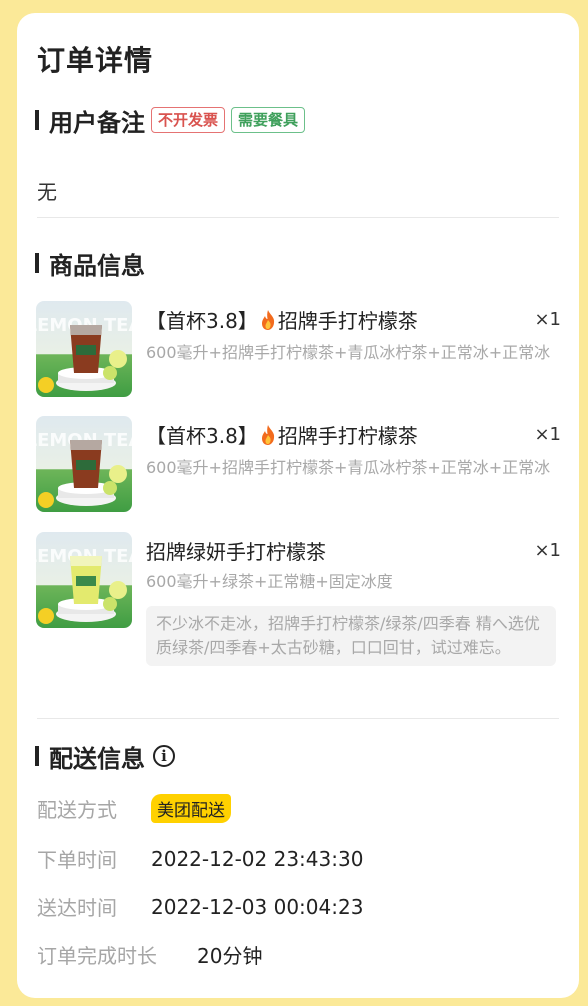 This screenshot has width=588, height=1006. Describe the element at coordinates (268, 120) in the screenshot. I see `need-utensils-tag: 需要餐具` at that location.